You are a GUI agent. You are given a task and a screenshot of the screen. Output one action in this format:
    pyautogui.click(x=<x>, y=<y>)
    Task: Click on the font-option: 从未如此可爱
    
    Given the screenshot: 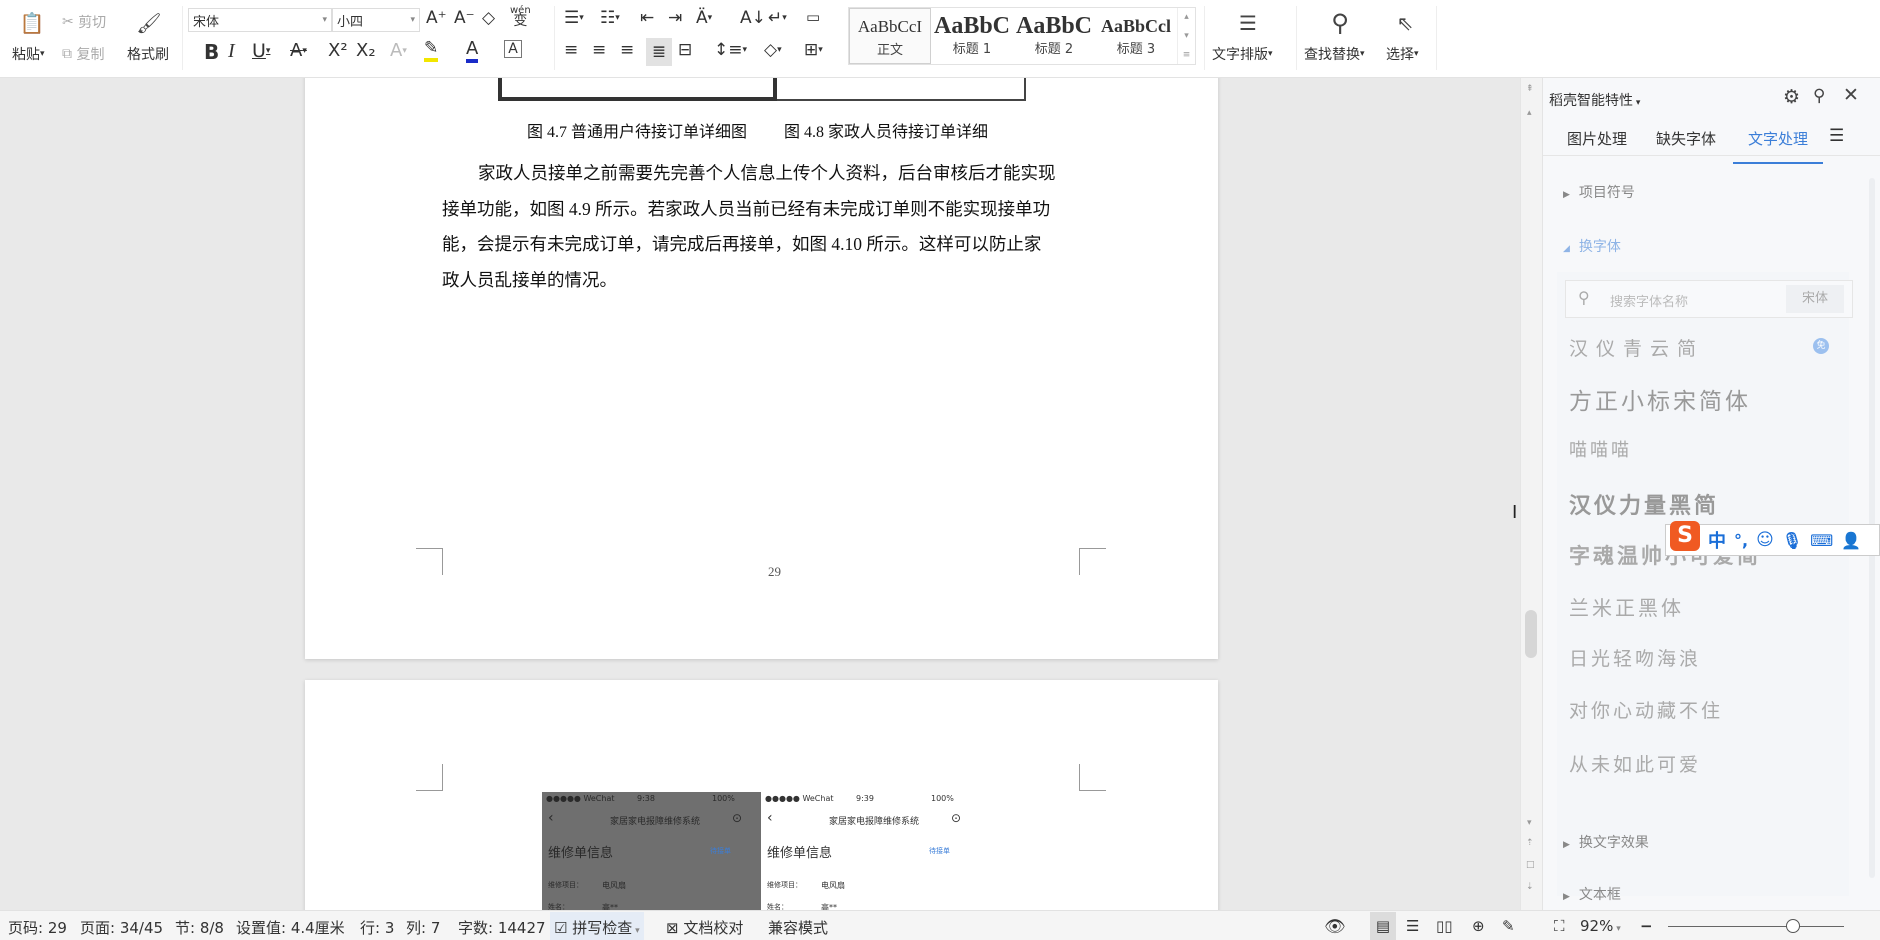 What is the action you would take?
    pyautogui.click(x=1635, y=763)
    